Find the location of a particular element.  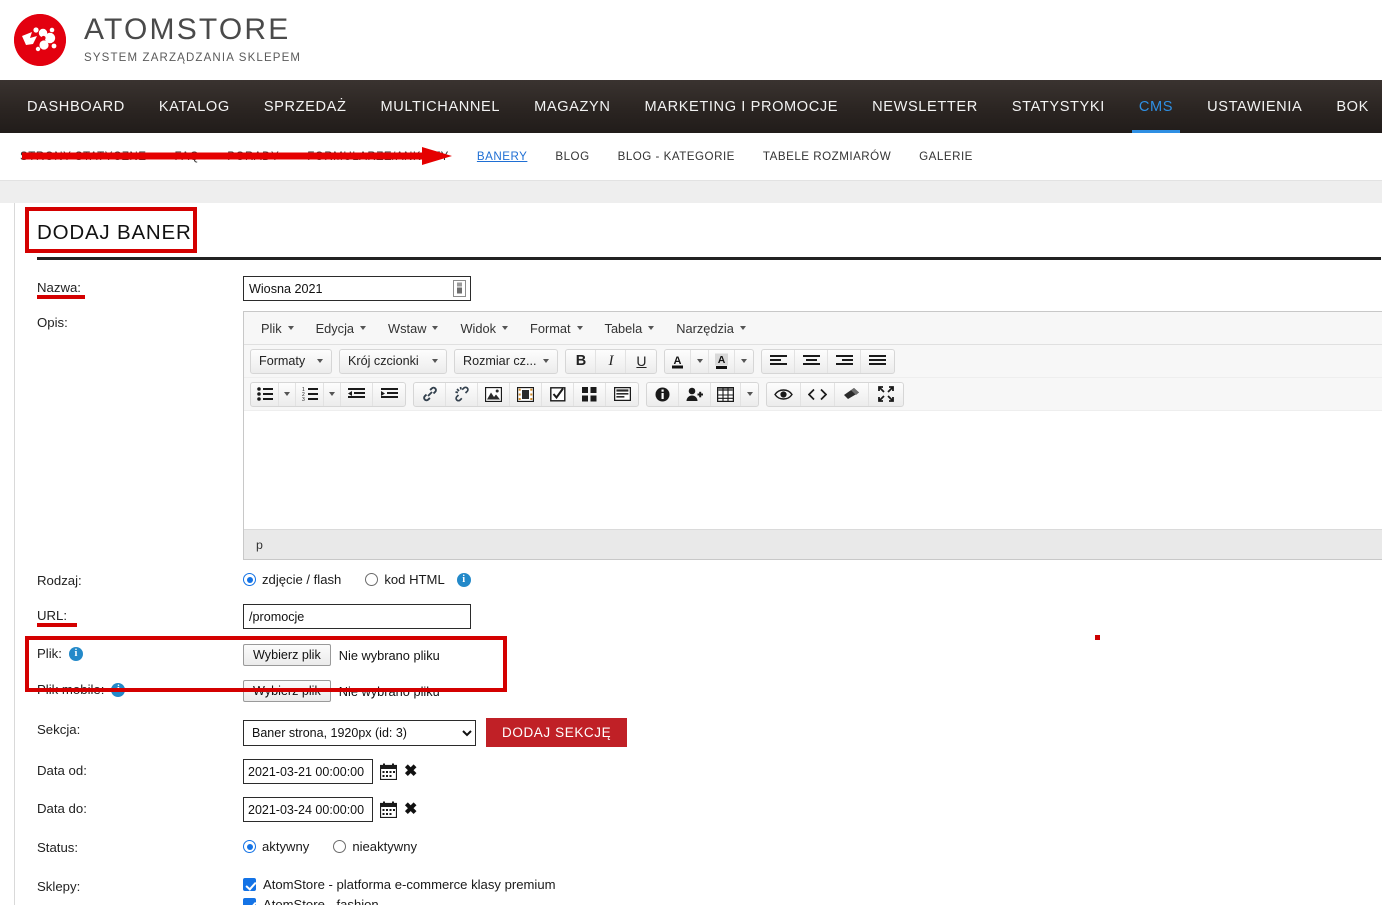

align-left-icon is located at coordinates (779, 361).